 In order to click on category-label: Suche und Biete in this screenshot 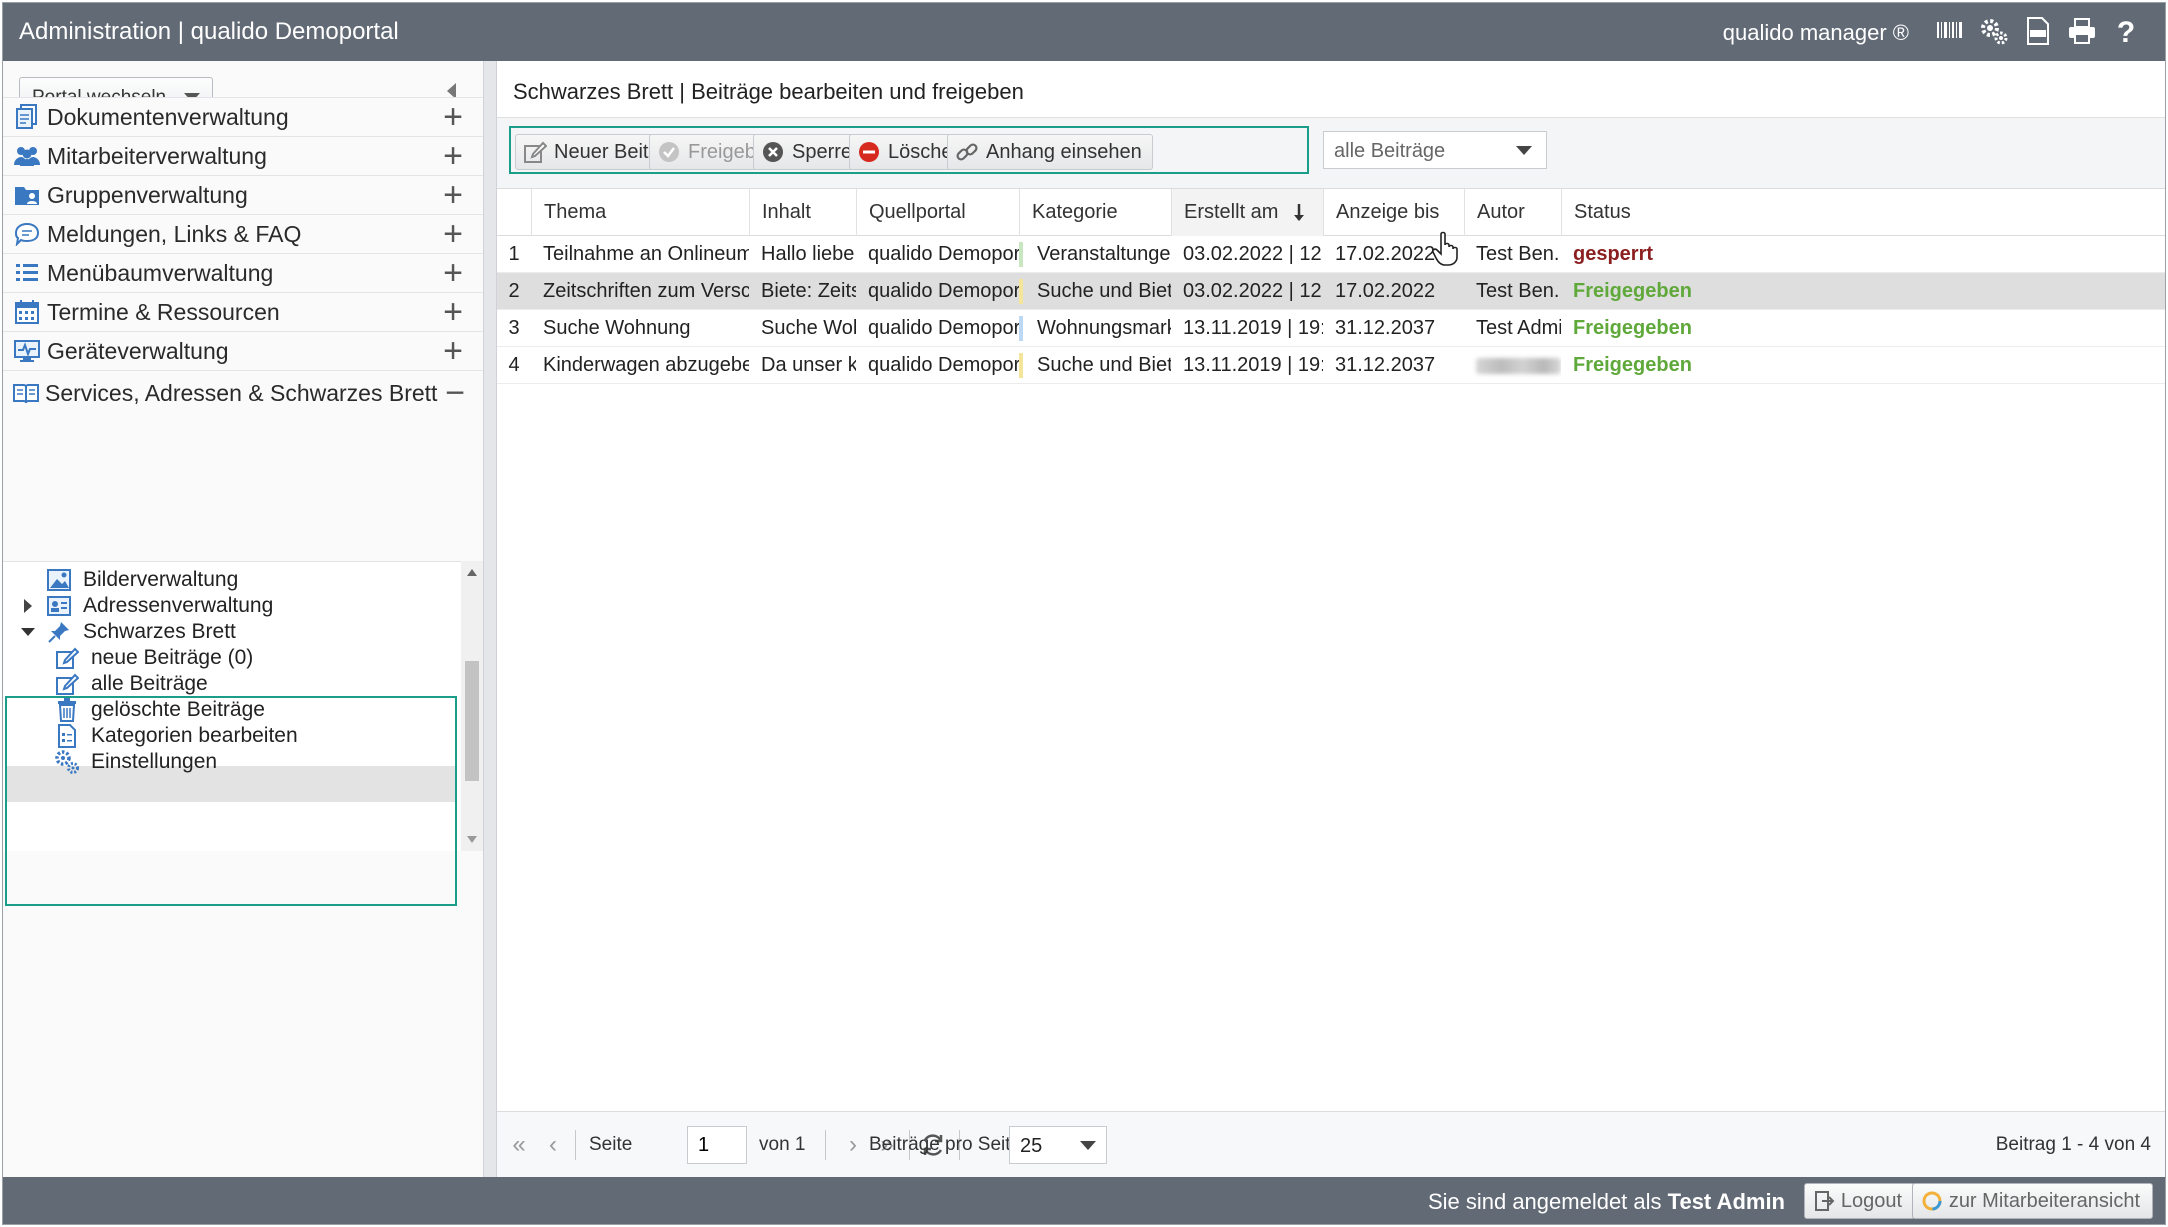, I will do `click(1104, 365)`.